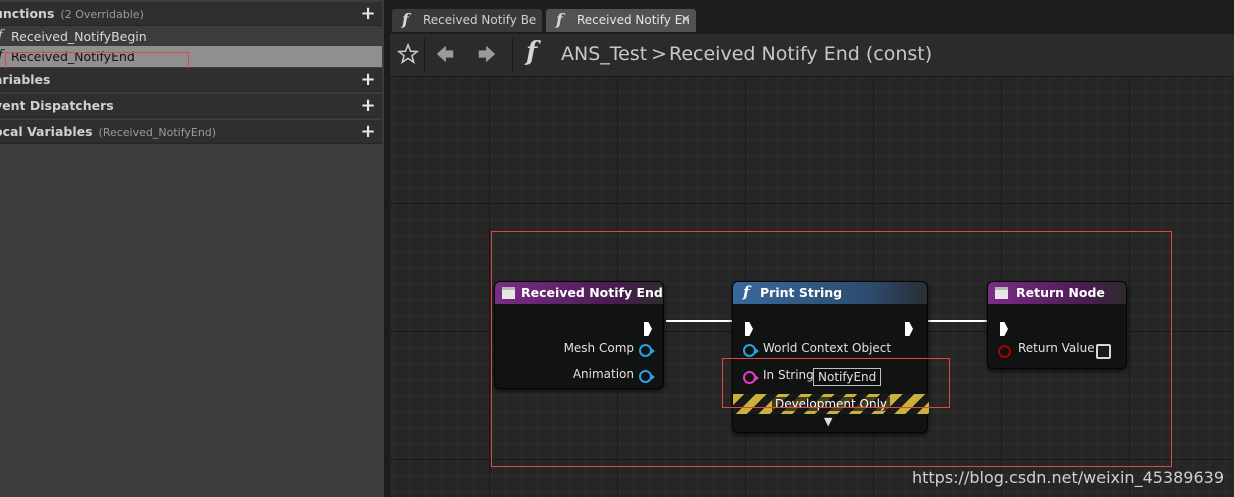 Image resolution: width=1234 pixels, height=497 pixels. Describe the element at coordinates (801, 292) in the screenshot. I see `node-title: Print String` at that location.